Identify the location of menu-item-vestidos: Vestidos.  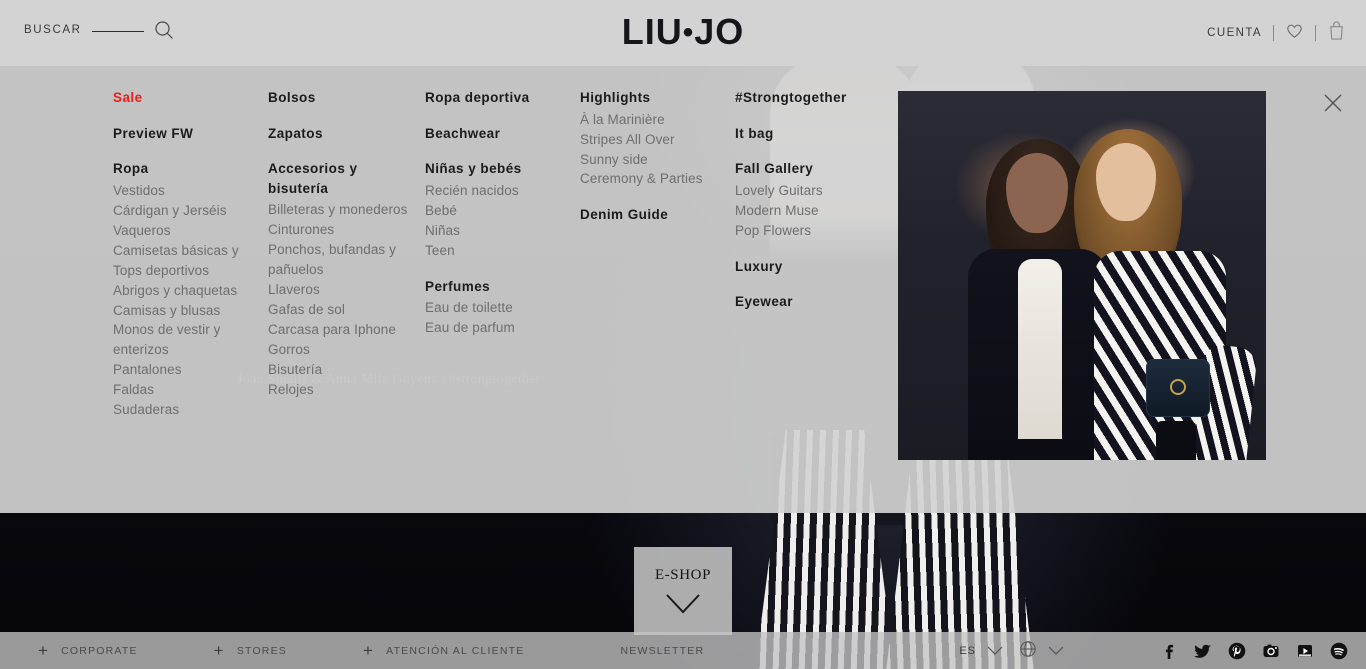
(185, 191).